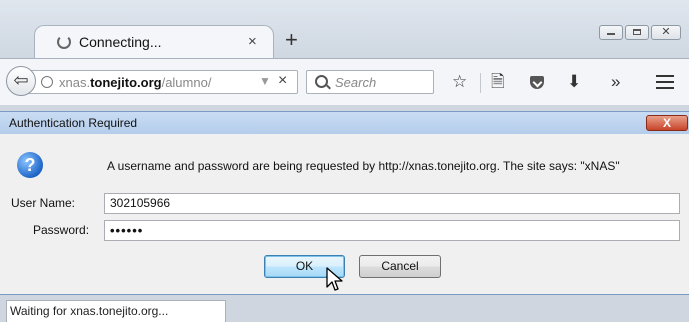 Image resolution: width=689 pixels, height=322 pixels. What do you see at coordinates (356, 82) in the screenshot?
I see `search-placeholder: Search` at bounding box center [356, 82].